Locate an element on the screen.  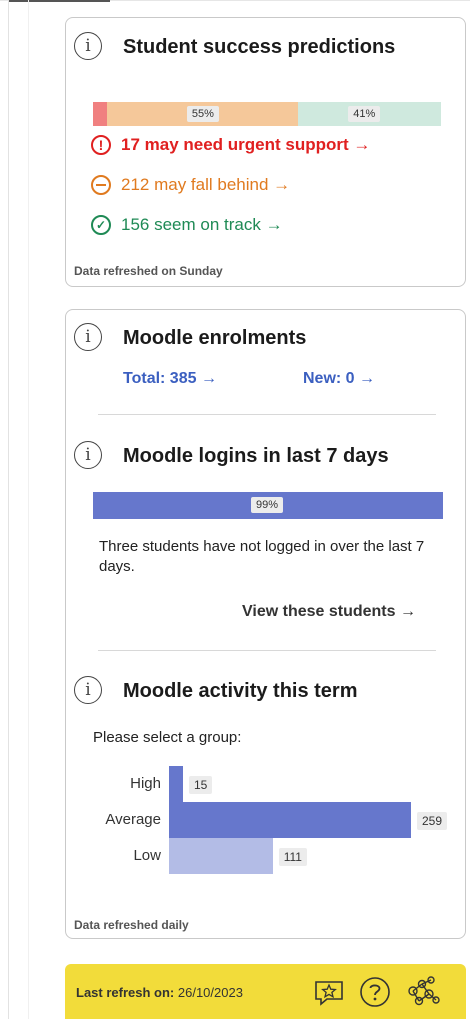
predictions-stacked-bar: 55% 41% is located at coordinates (267, 114).